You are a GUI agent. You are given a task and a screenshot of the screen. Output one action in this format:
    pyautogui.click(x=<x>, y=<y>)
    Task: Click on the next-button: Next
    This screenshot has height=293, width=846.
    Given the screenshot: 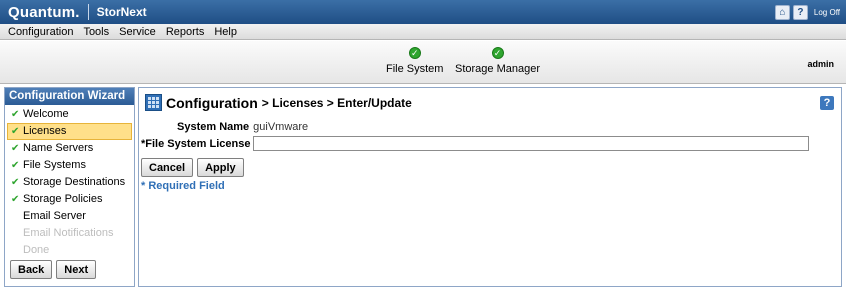 What is the action you would take?
    pyautogui.click(x=76, y=269)
    